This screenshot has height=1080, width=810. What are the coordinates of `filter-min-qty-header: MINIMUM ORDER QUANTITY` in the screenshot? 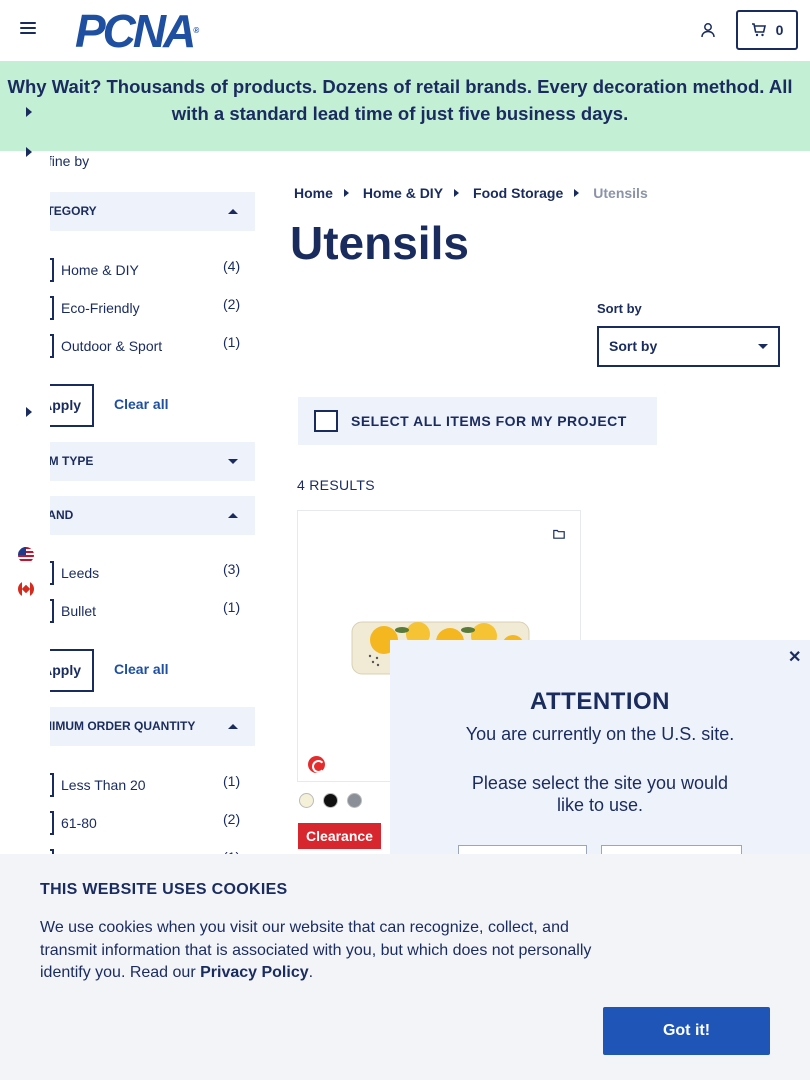 It's located at (152, 726).